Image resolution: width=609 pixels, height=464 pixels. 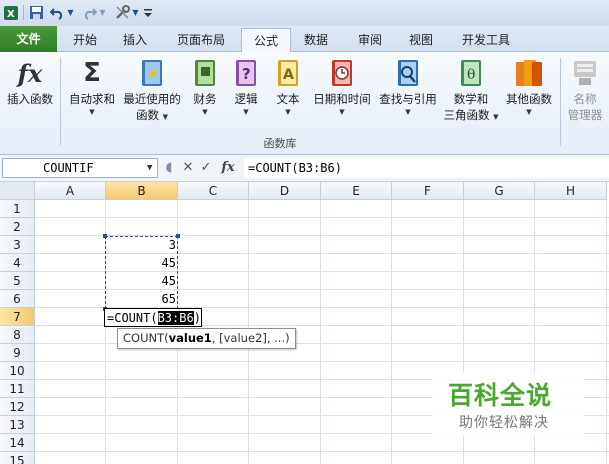 I want to click on formula-bar-expander-icon: ◖, so click(x=169, y=168).